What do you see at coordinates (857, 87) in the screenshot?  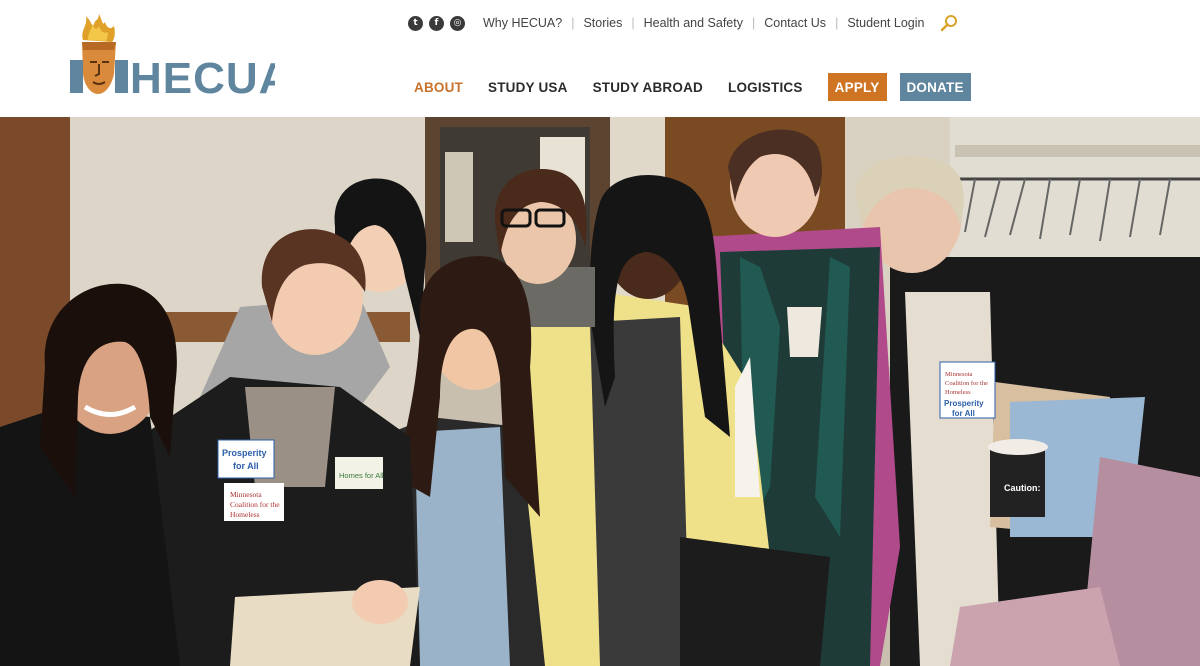 I see `apply-button: APPLY` at bounding box center [857, 87].